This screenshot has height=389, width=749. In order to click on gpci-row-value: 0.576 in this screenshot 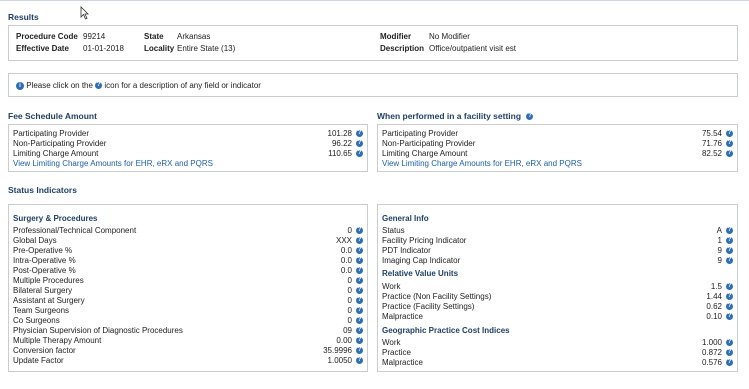, I will do `click(711, 362)`.